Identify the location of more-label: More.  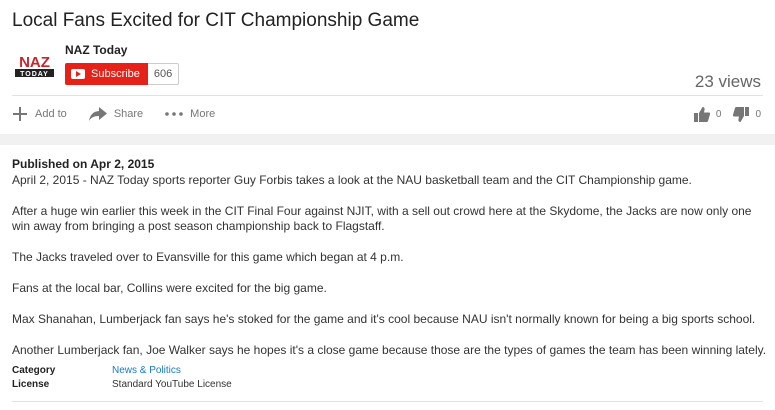
(203, 114).